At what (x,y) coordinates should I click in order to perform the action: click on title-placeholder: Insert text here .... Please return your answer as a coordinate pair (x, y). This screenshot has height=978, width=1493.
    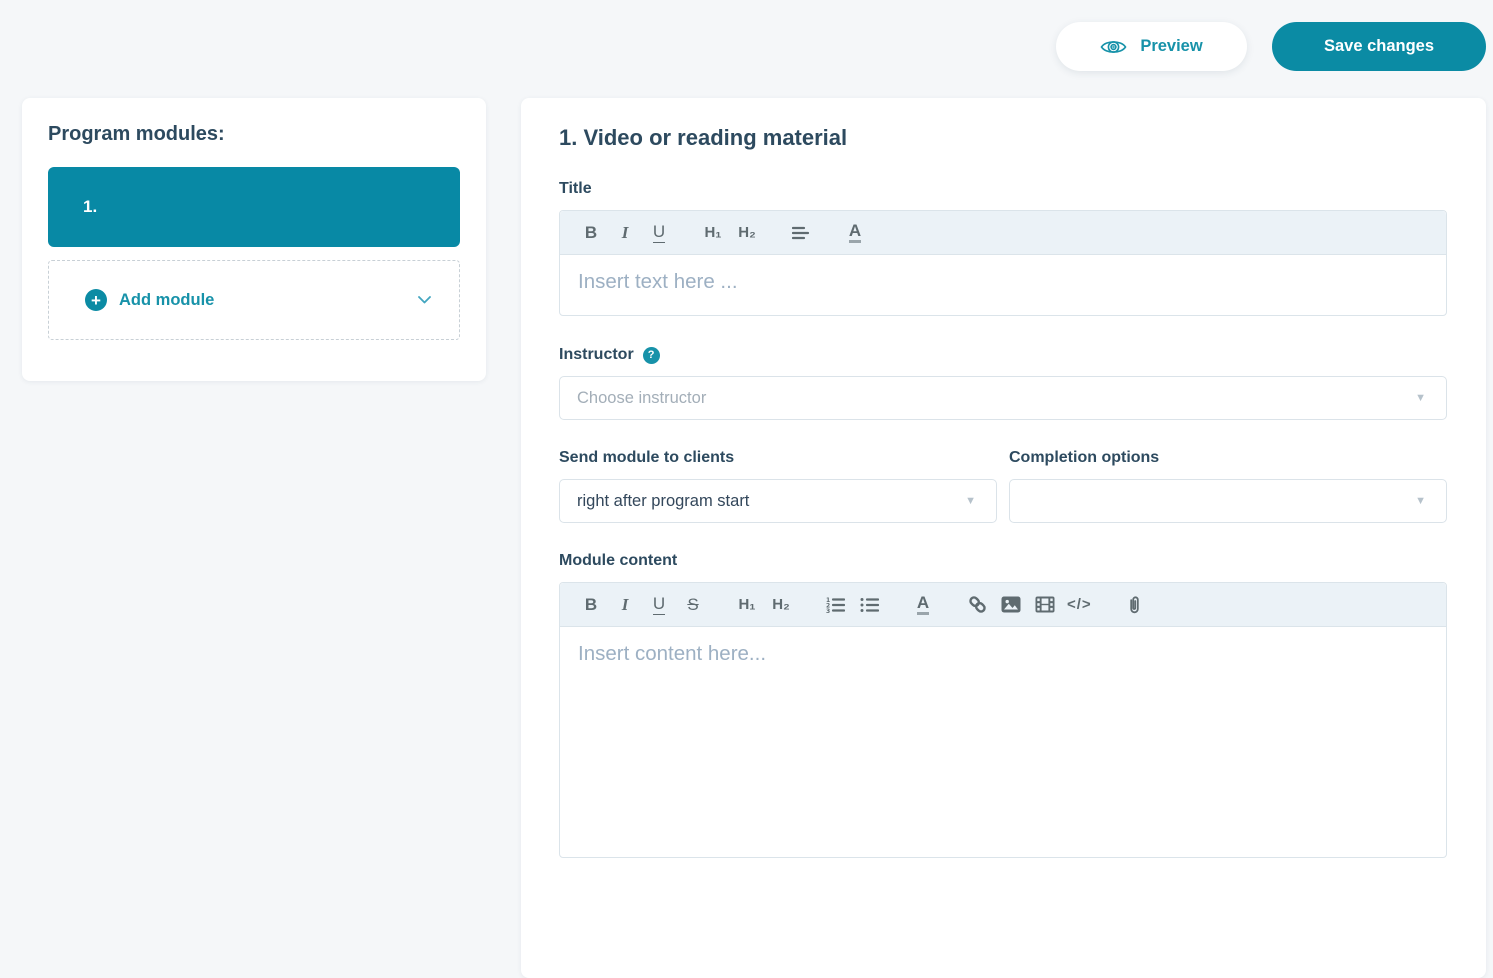
    Looking at the image, I should click on (658, 281).